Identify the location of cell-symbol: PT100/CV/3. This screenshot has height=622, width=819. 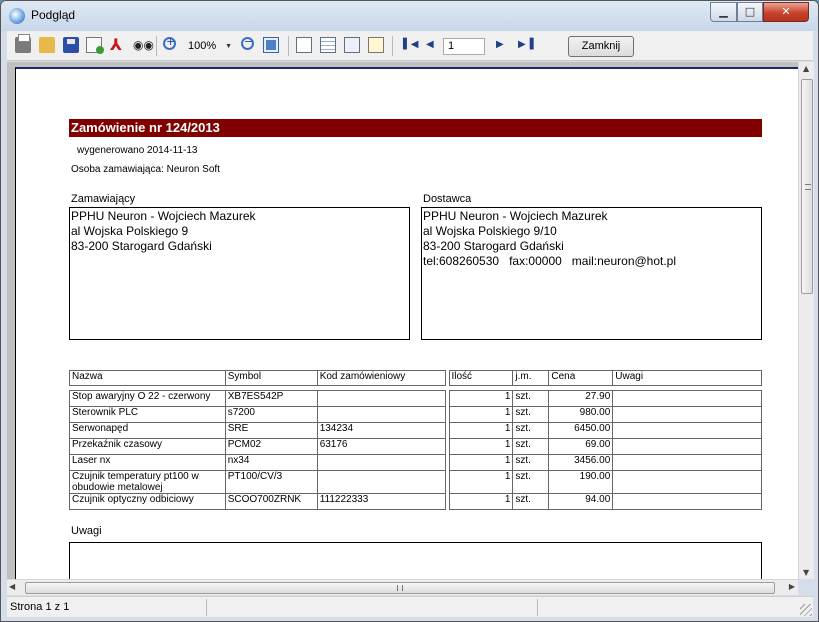
(271, 482).